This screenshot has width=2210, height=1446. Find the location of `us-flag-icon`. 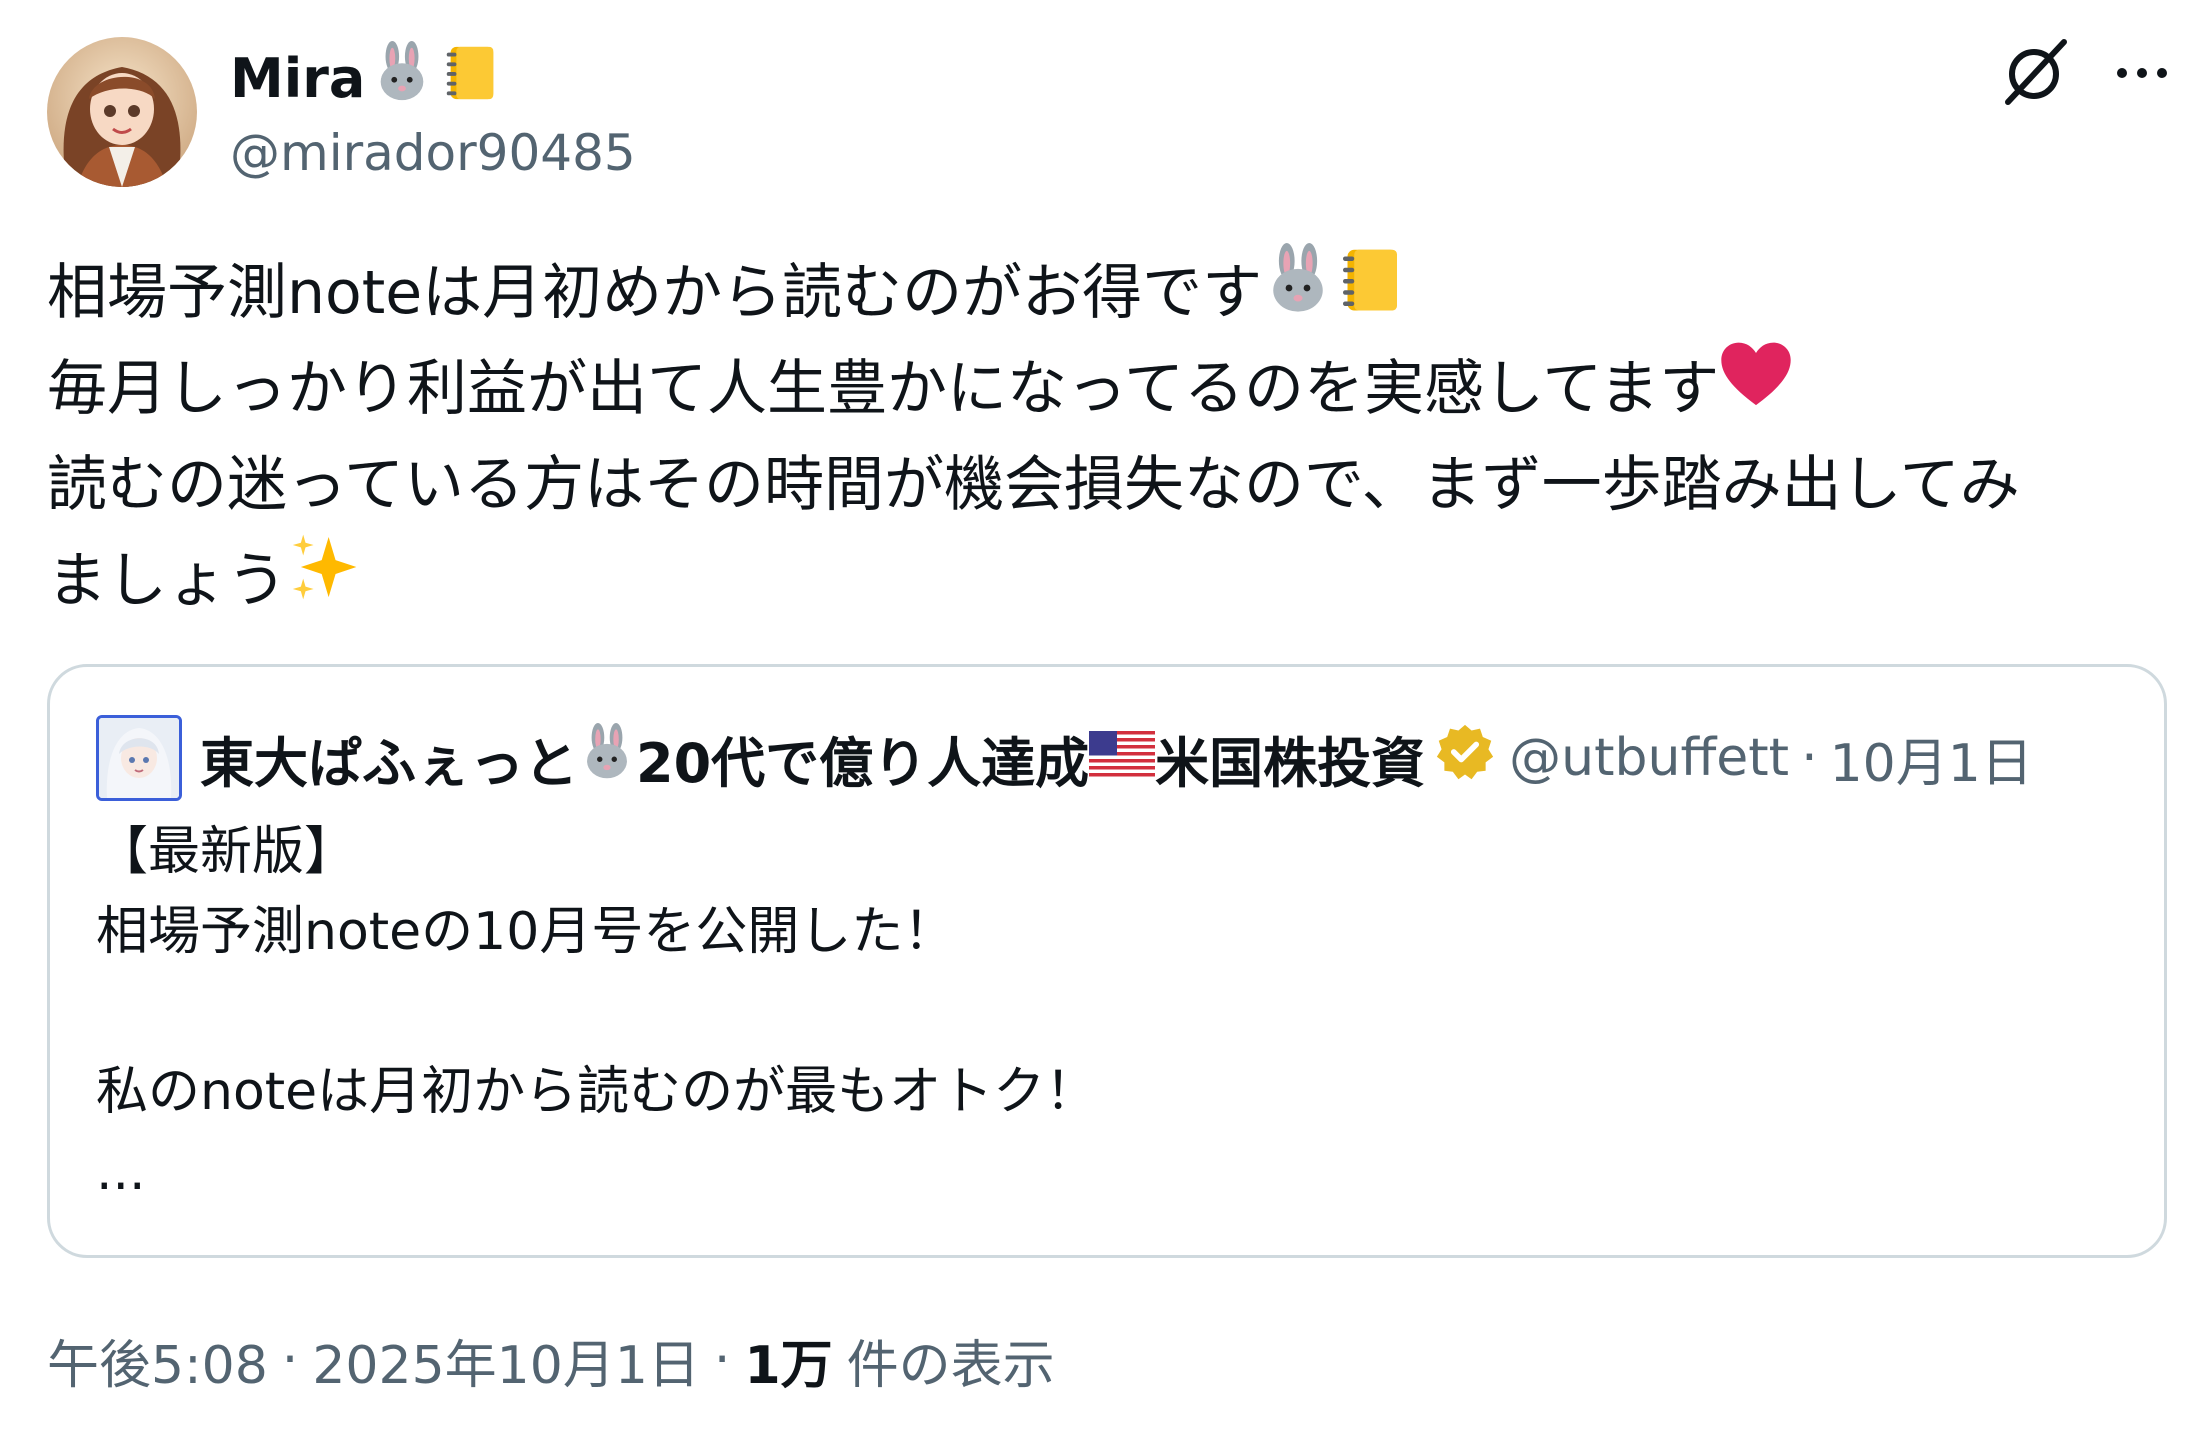

us-flag-icon is located at coordinates (1122, 758).